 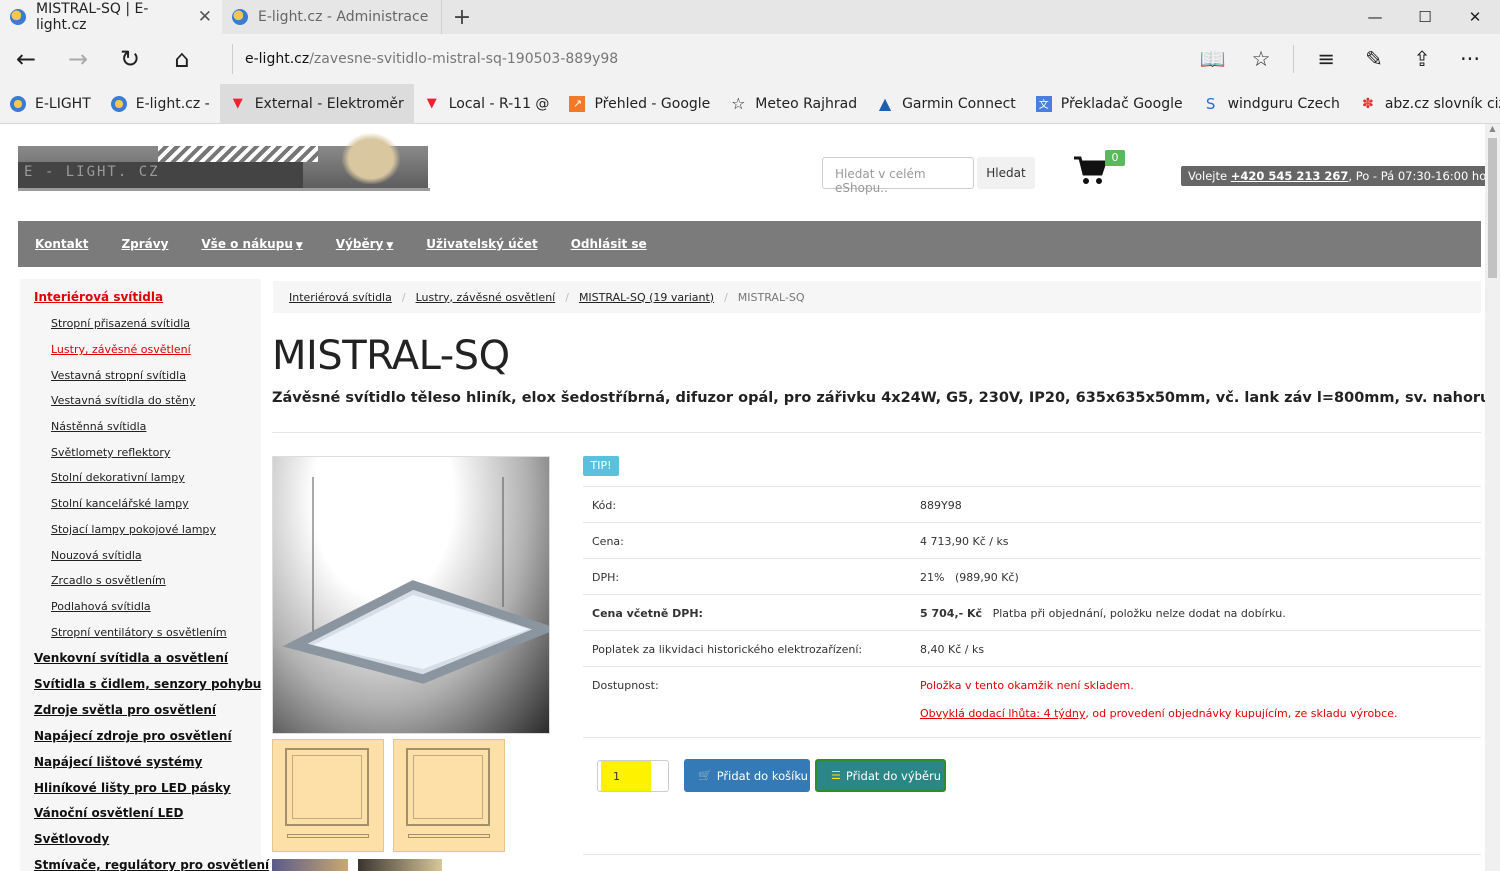 What do you see at coordinates (1492, 208) in the screenshot?
I see `scrollbar-thumb` at bounding box center [1492, 208].